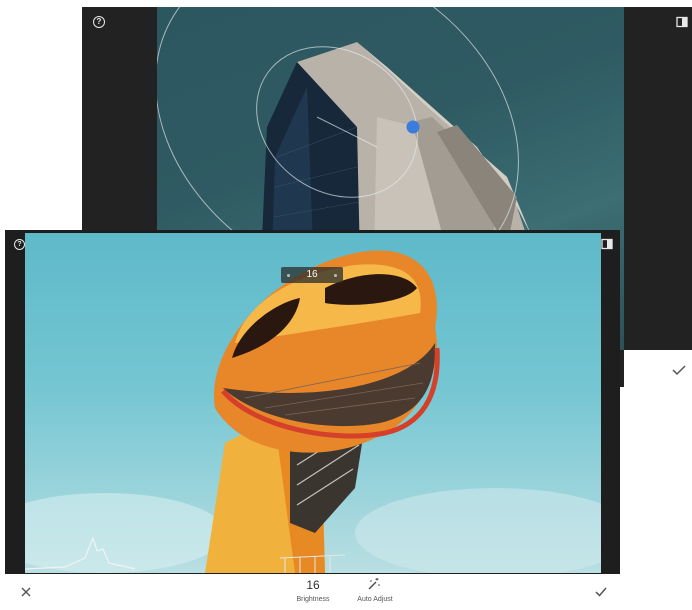  I want to click on brightness-label: Brightness, so click(313, 599).